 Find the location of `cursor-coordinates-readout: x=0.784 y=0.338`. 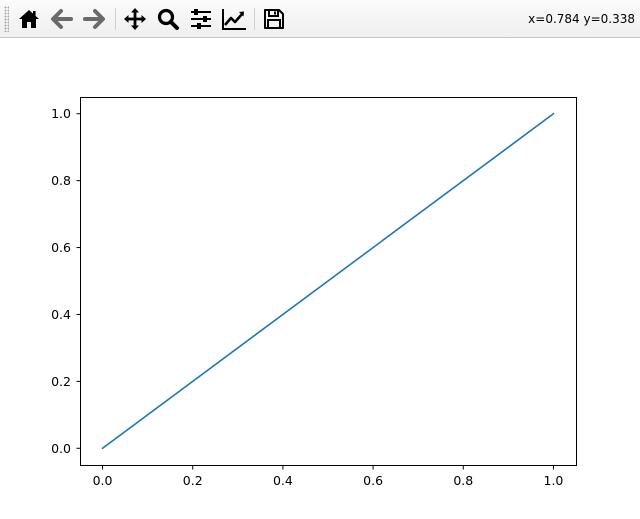

cursor-coordinates-readout: x=0.784 y=0.338 is located at coordinates (581, 19).